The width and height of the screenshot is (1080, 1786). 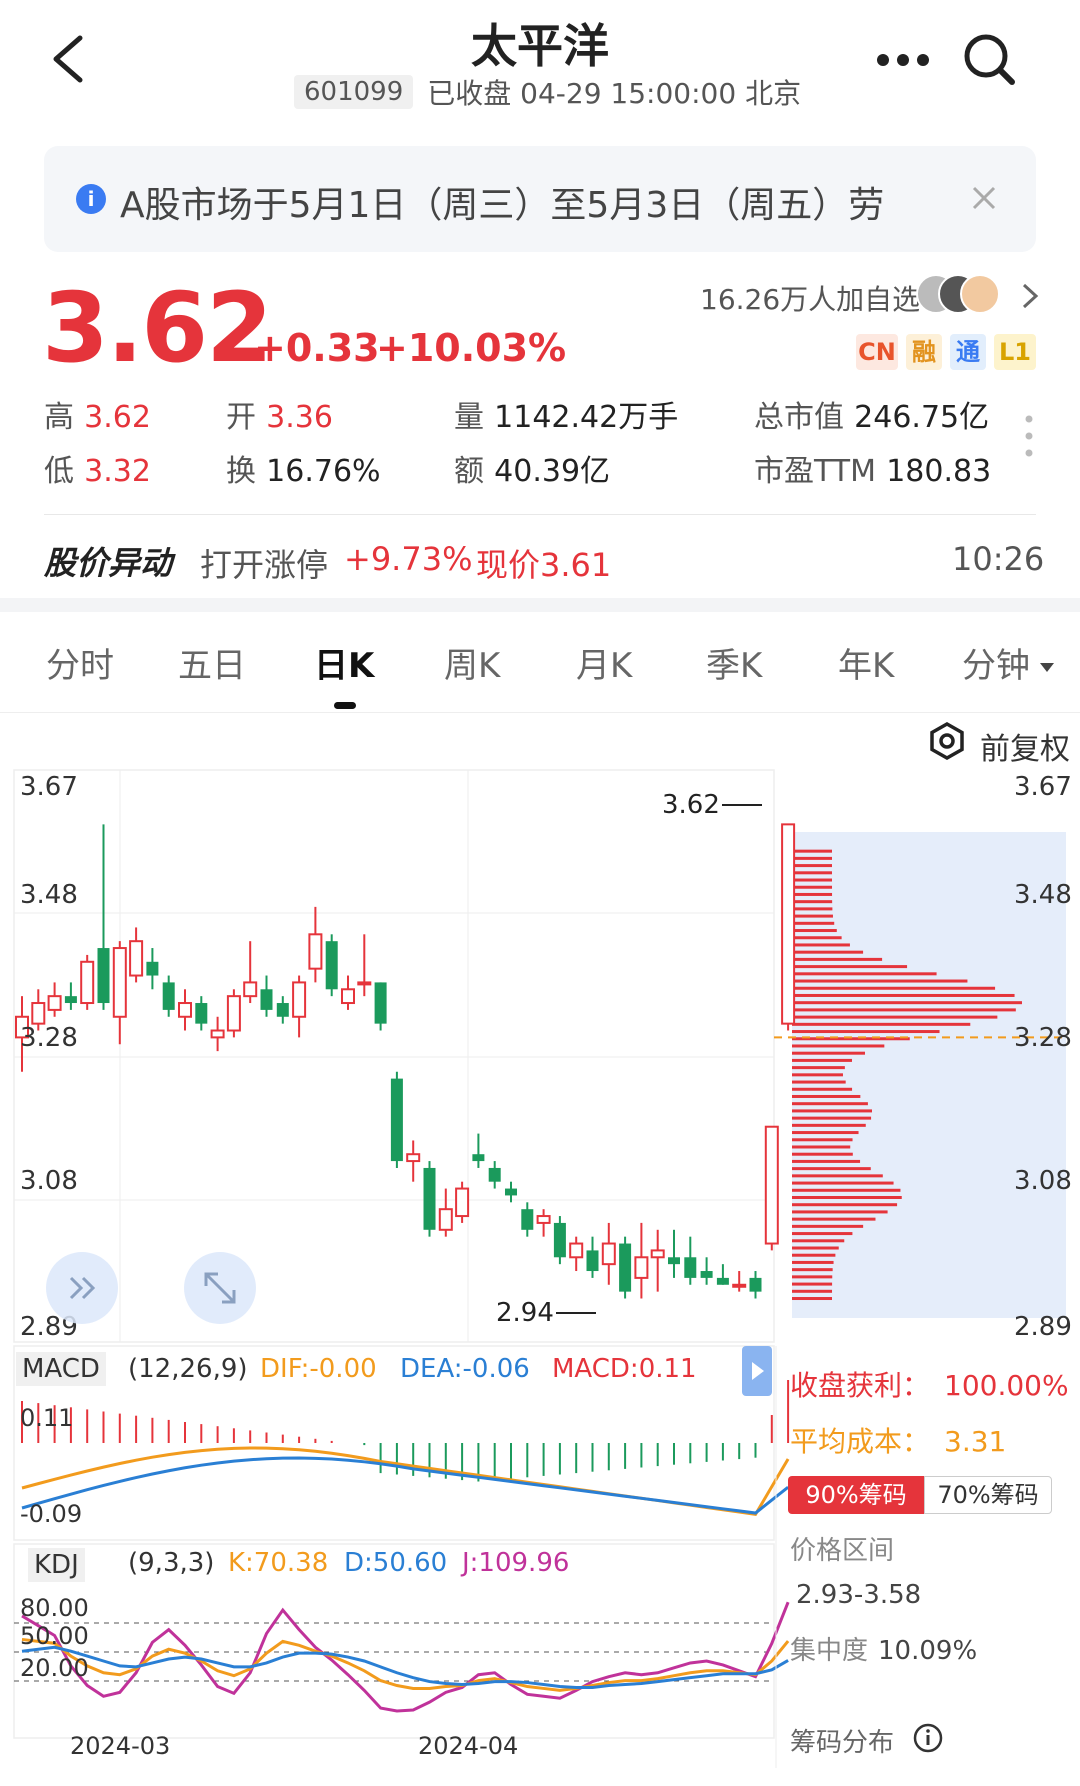 What do you see at coordinates (929, 1385) in the screenshot?
I see `chip-profit: 收盘获利： 100.00%` at bounding box center [929, 1385].